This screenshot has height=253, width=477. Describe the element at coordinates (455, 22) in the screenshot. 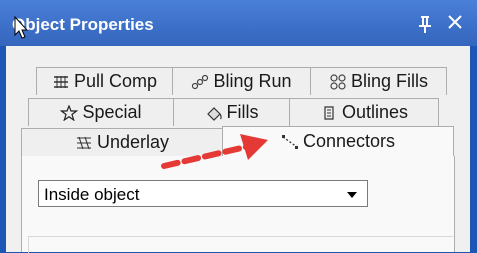

I see `close-icon` at that location.